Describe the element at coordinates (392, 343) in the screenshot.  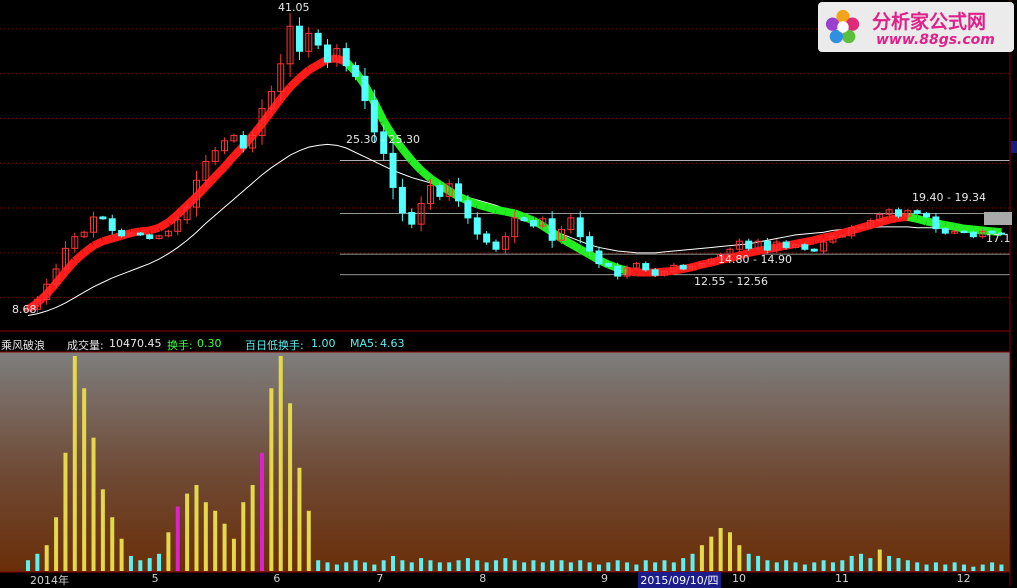
I see `ma5-value: 4.63` at that location.